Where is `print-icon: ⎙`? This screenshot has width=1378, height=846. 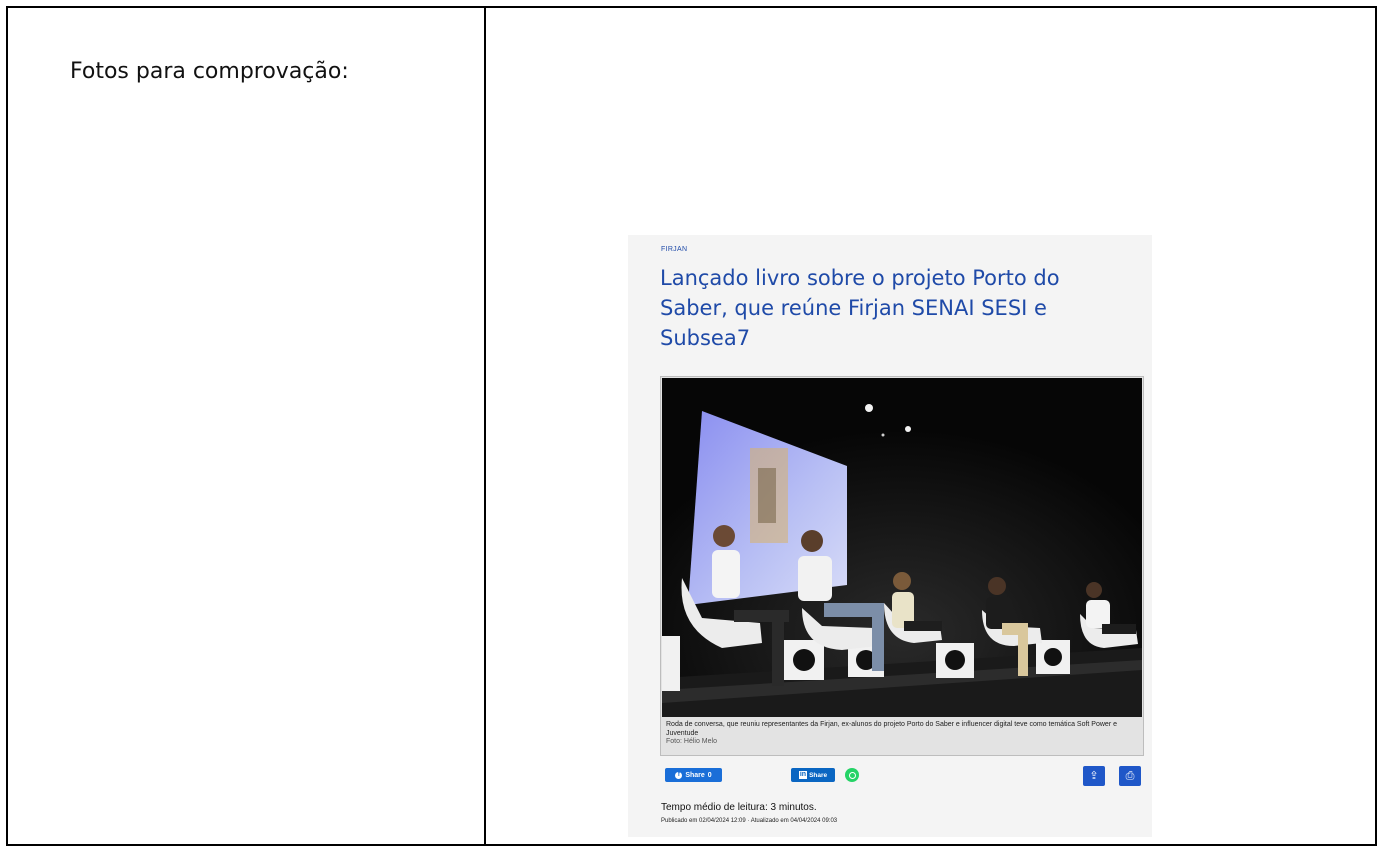
print-icon: ⎙ is located at coordinates (1130, 776).